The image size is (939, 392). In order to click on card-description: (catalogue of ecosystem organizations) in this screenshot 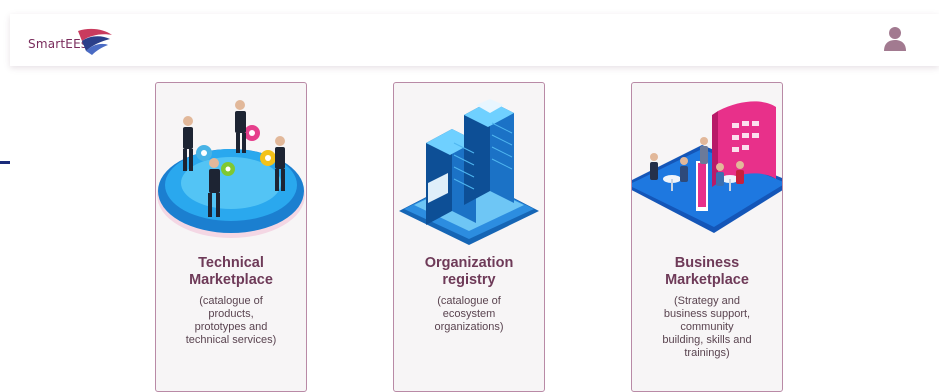, I will do `click(469, 314)`.